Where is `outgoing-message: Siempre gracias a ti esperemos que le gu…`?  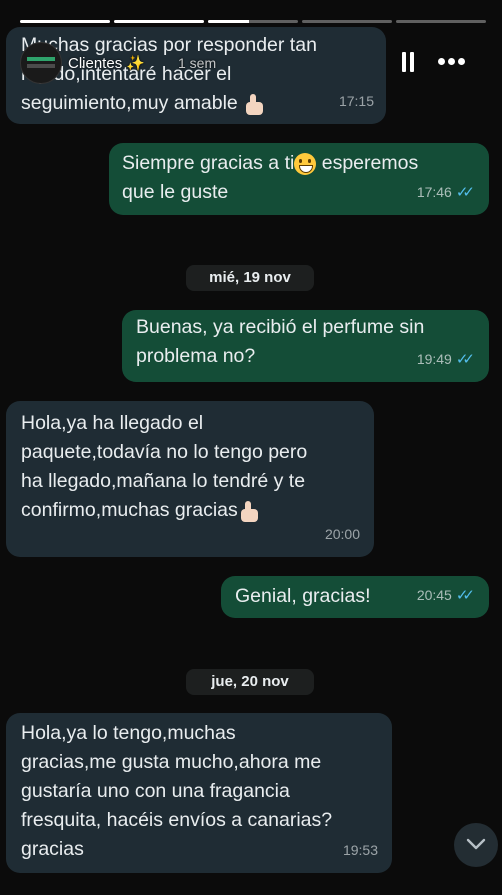
outgoing-message: Siempre gracias a ti esperemos que le gu… is located at coordinates (299, 179).